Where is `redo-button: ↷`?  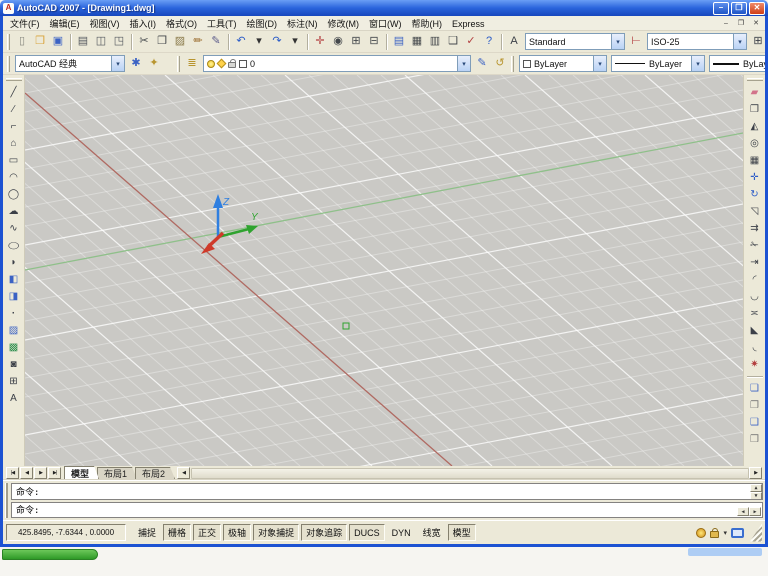 redo-button: ↷ is located at coordinates (277, 42).